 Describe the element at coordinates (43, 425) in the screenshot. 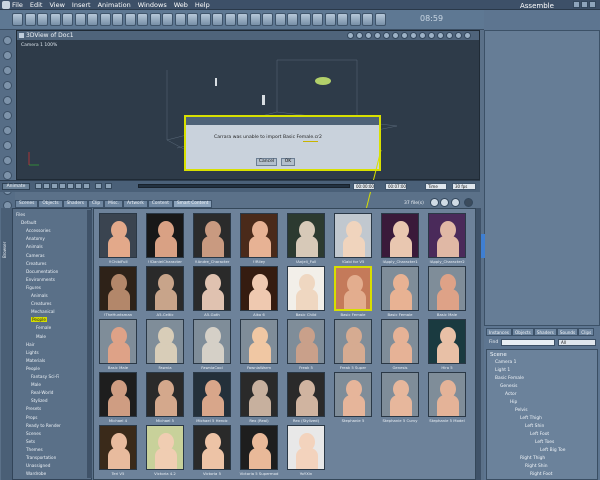

I see `tree-item: Ready to Render` at that location.